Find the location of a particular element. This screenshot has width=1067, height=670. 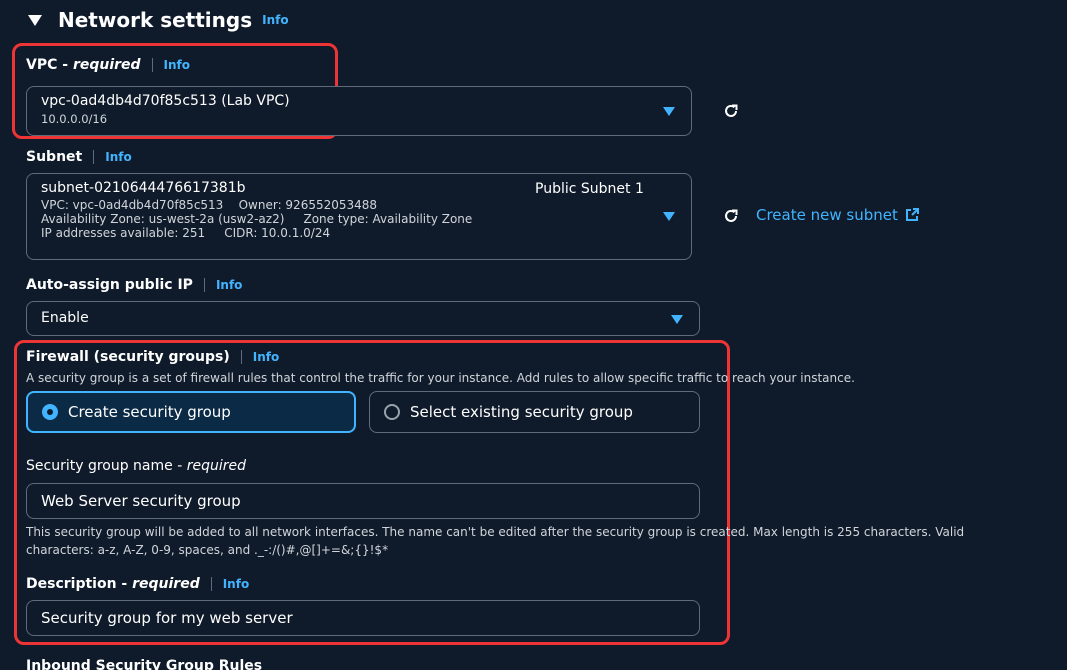

create-sg-option: Create security group is located at coordinates (191, 412).